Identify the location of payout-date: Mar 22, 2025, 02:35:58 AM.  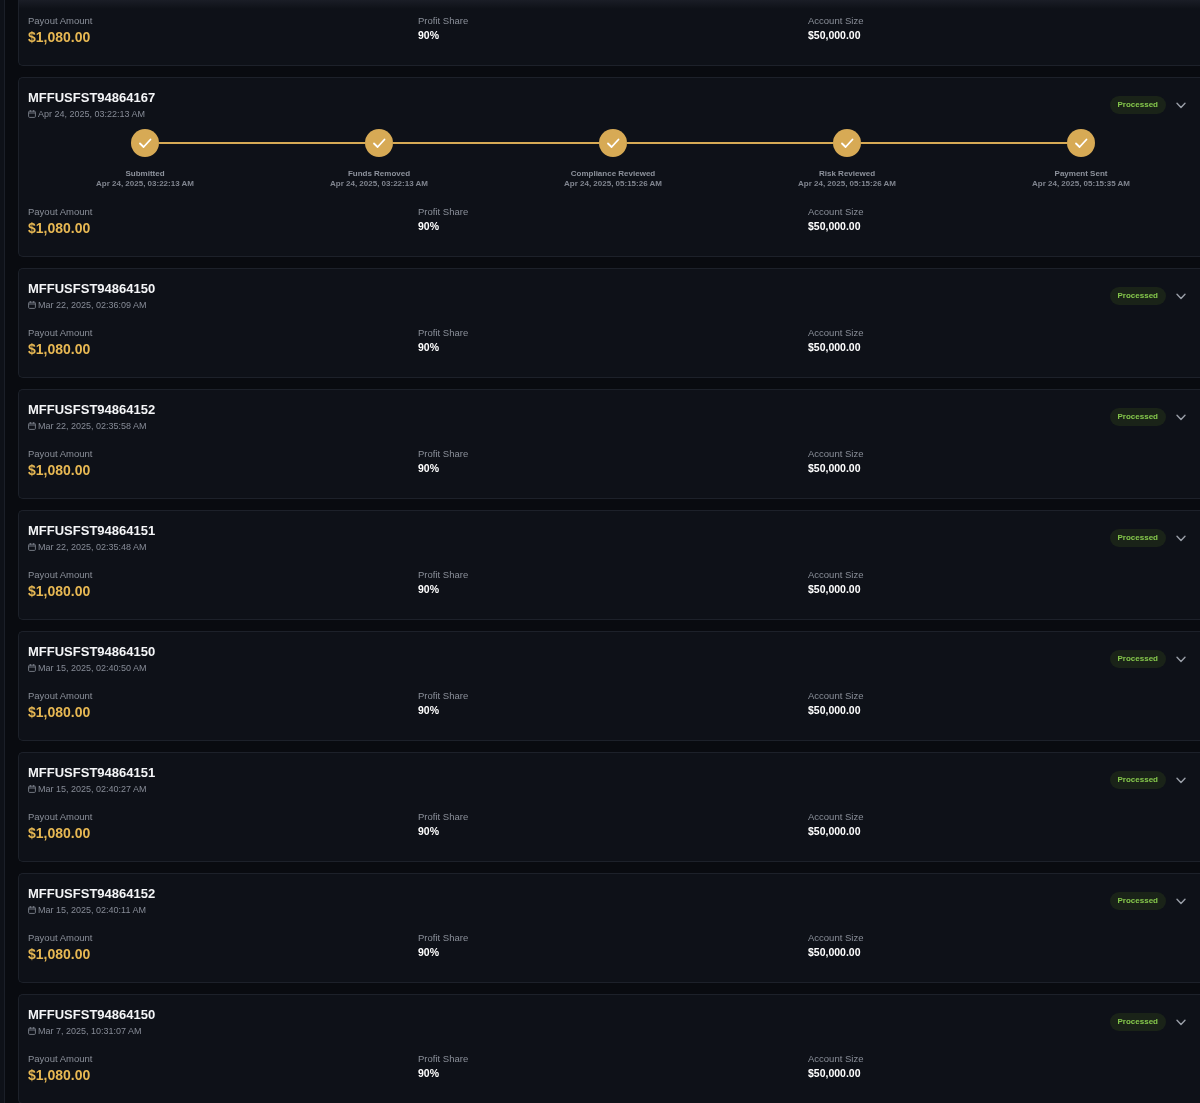
(92, 426).